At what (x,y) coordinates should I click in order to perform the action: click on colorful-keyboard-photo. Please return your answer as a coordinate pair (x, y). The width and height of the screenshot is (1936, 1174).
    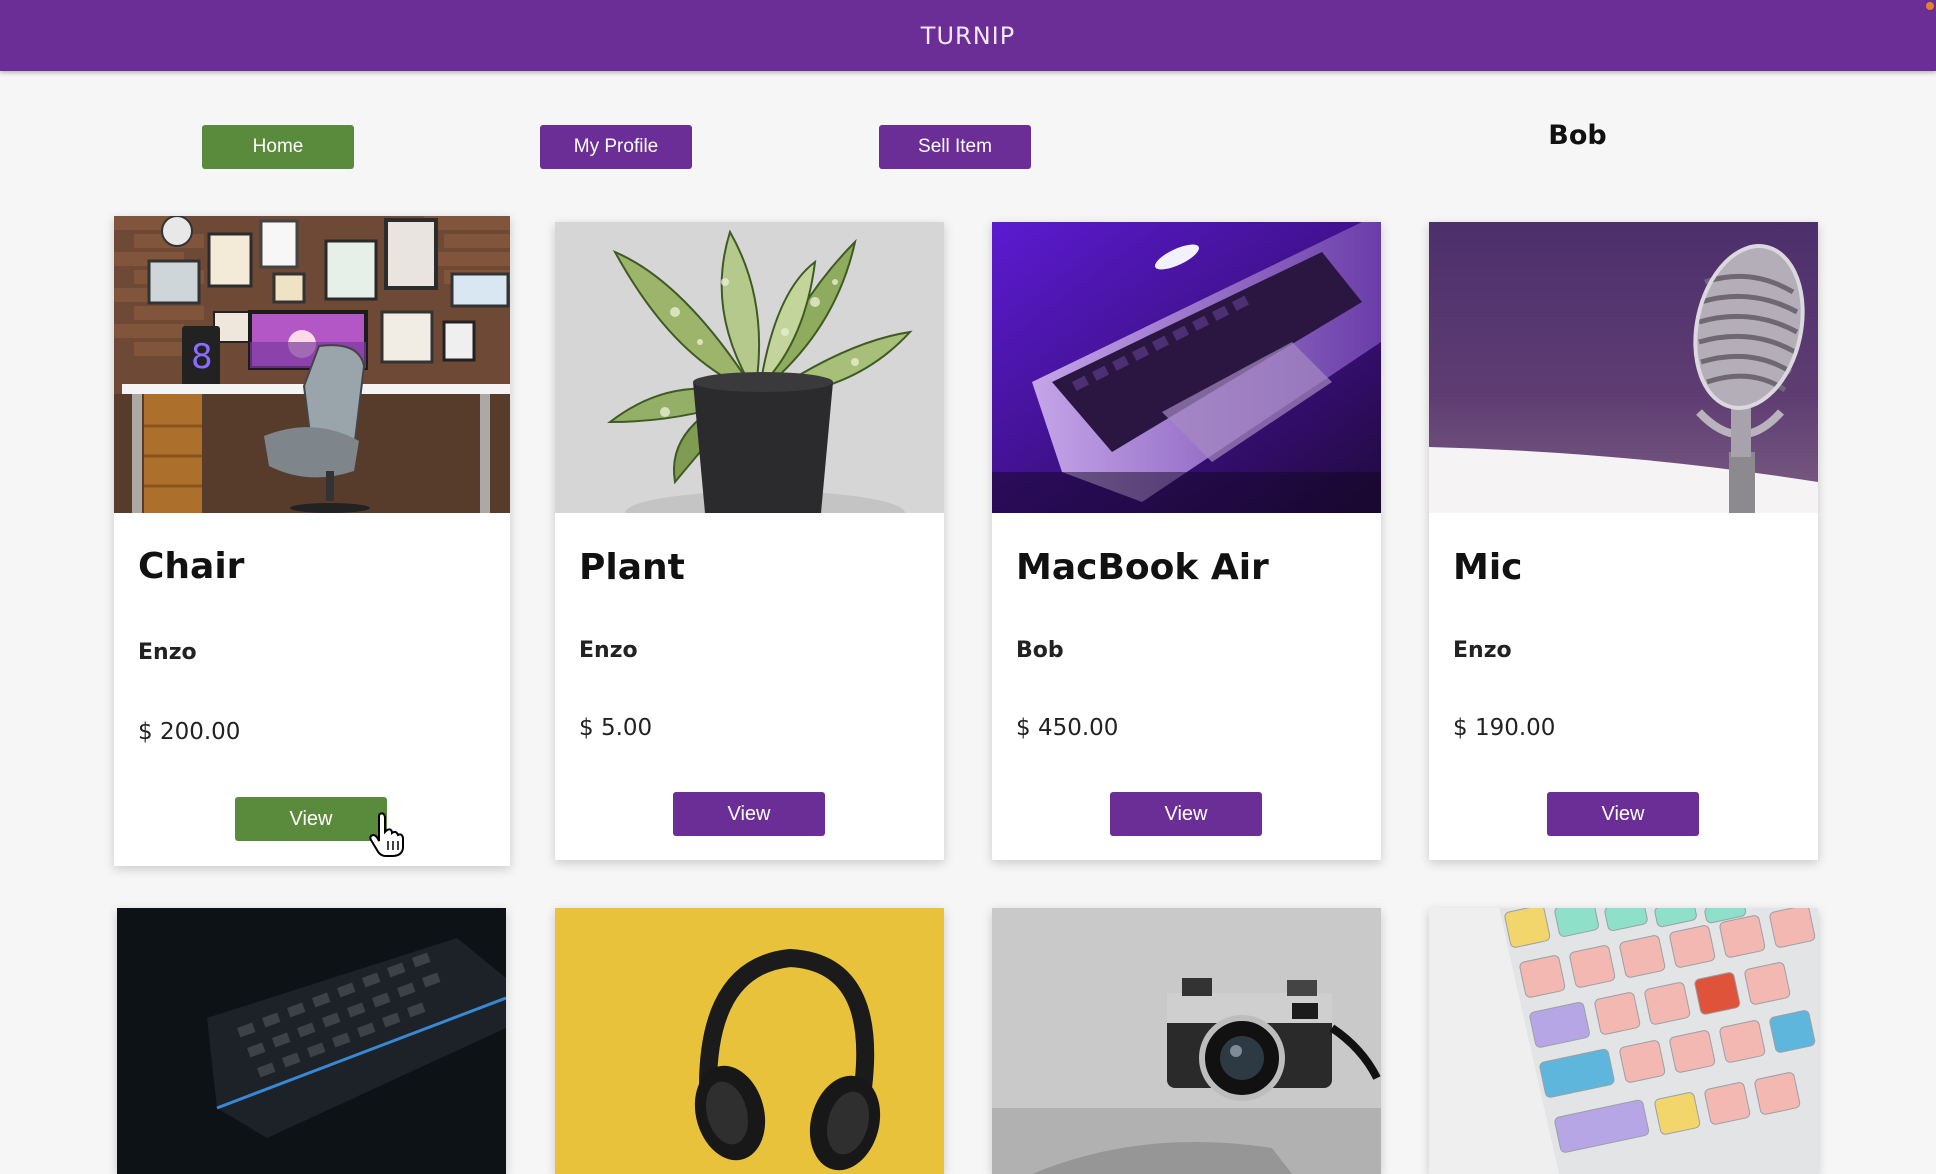
    Looking at the image, I should click on (1623, 1041).